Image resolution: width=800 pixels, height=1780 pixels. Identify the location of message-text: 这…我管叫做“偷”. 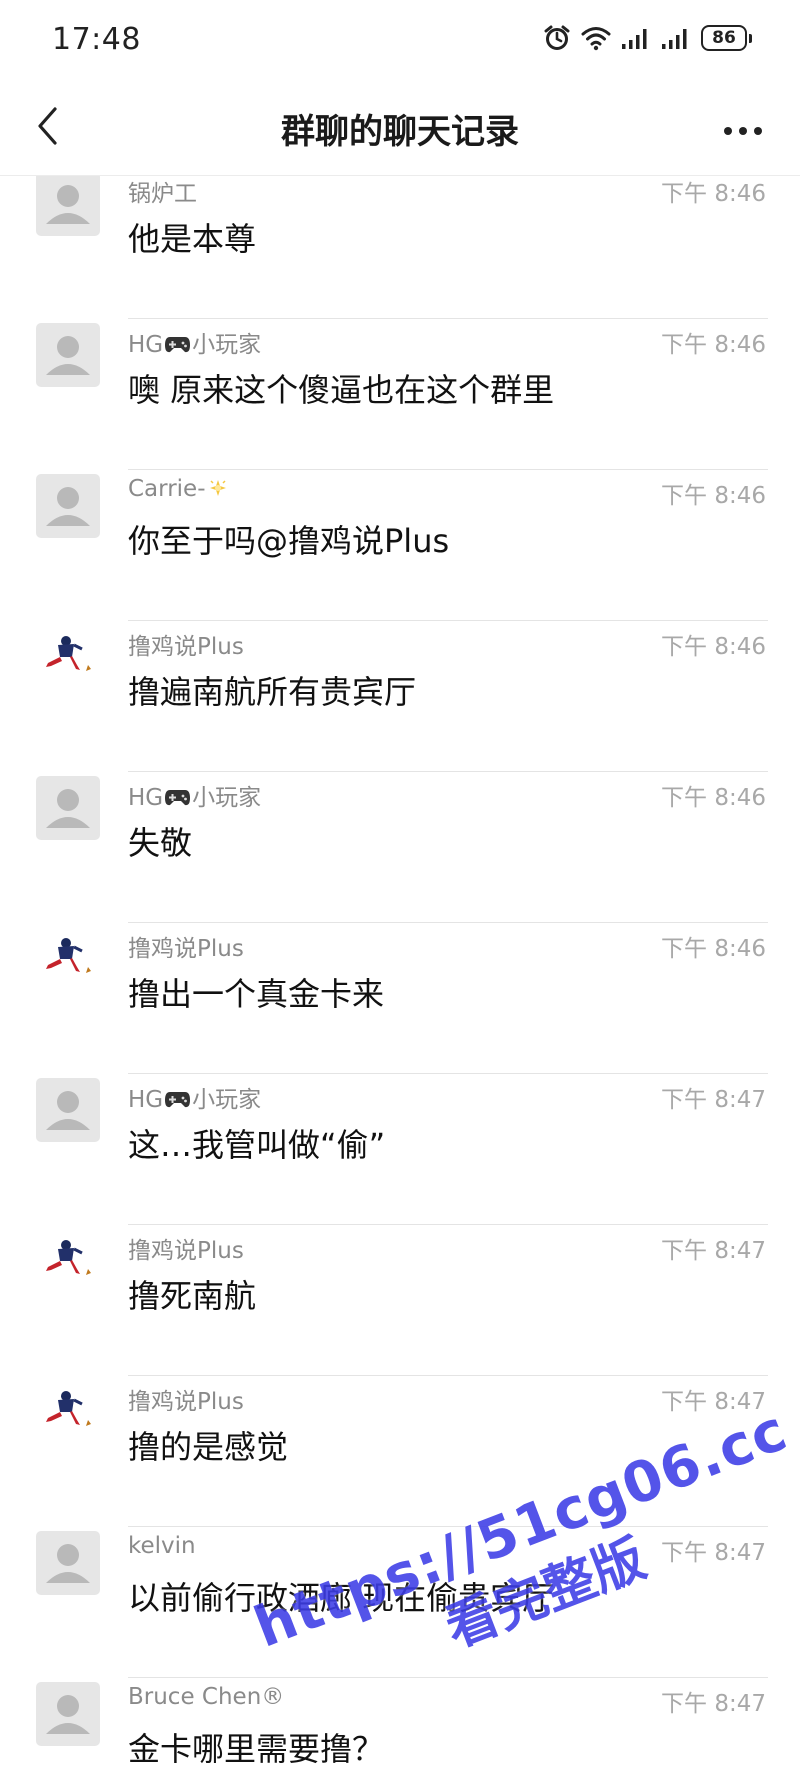
(257, 1145).